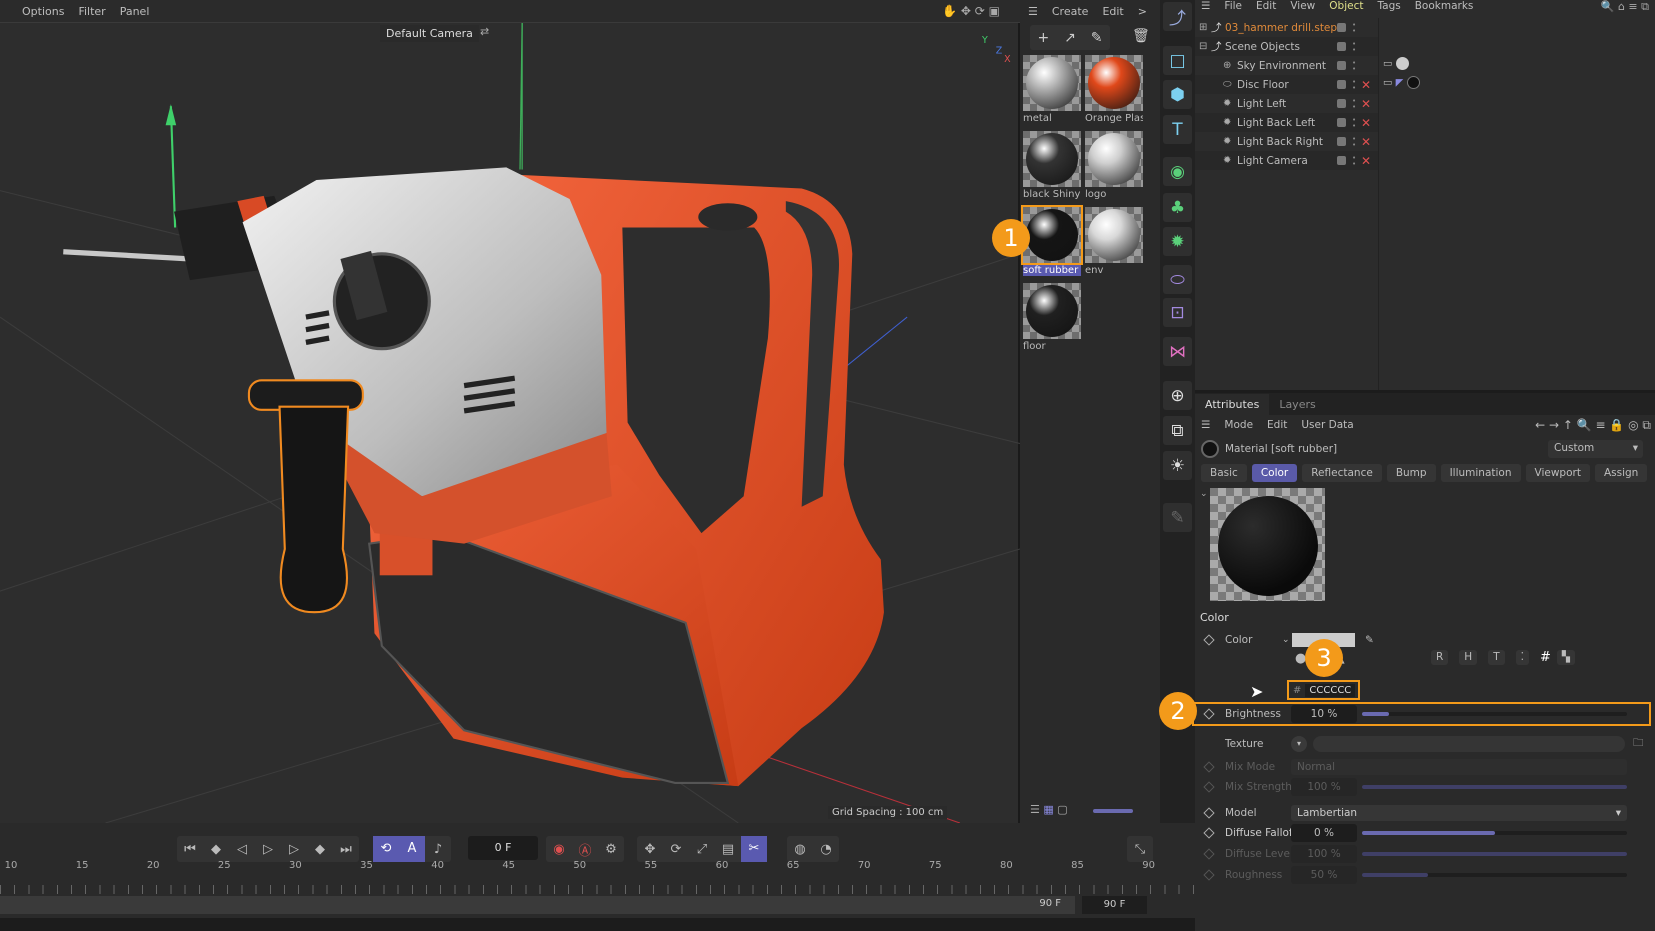 This screenshot has height=931, width=1655. Describe the element at coordinates (1177, 430) in the screenshot. I see `environment-icon: ⧉` at that location.